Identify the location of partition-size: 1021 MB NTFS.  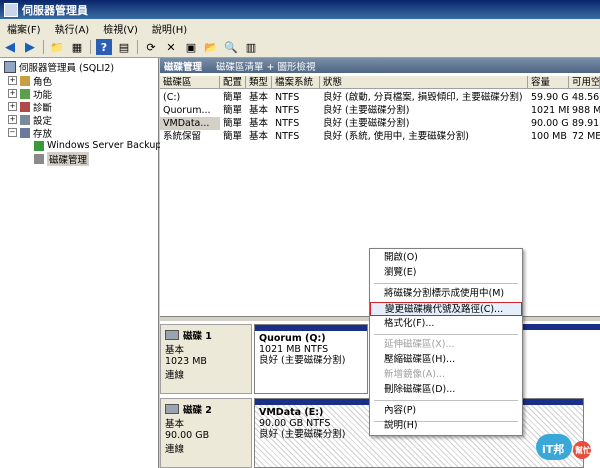
(294, 349).